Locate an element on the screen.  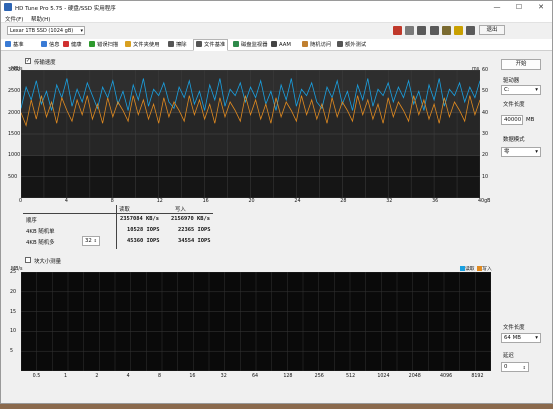
read-sequential: 2357084 KB/s is located at coordinates (139, 219).